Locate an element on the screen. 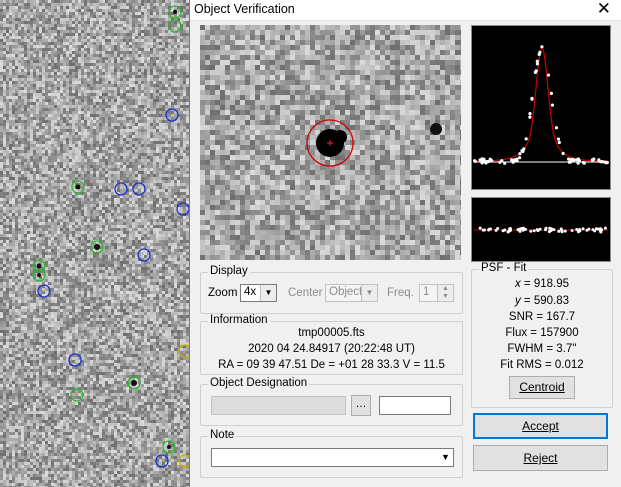  psf-fit-curve is located at coordinates (541, 104).